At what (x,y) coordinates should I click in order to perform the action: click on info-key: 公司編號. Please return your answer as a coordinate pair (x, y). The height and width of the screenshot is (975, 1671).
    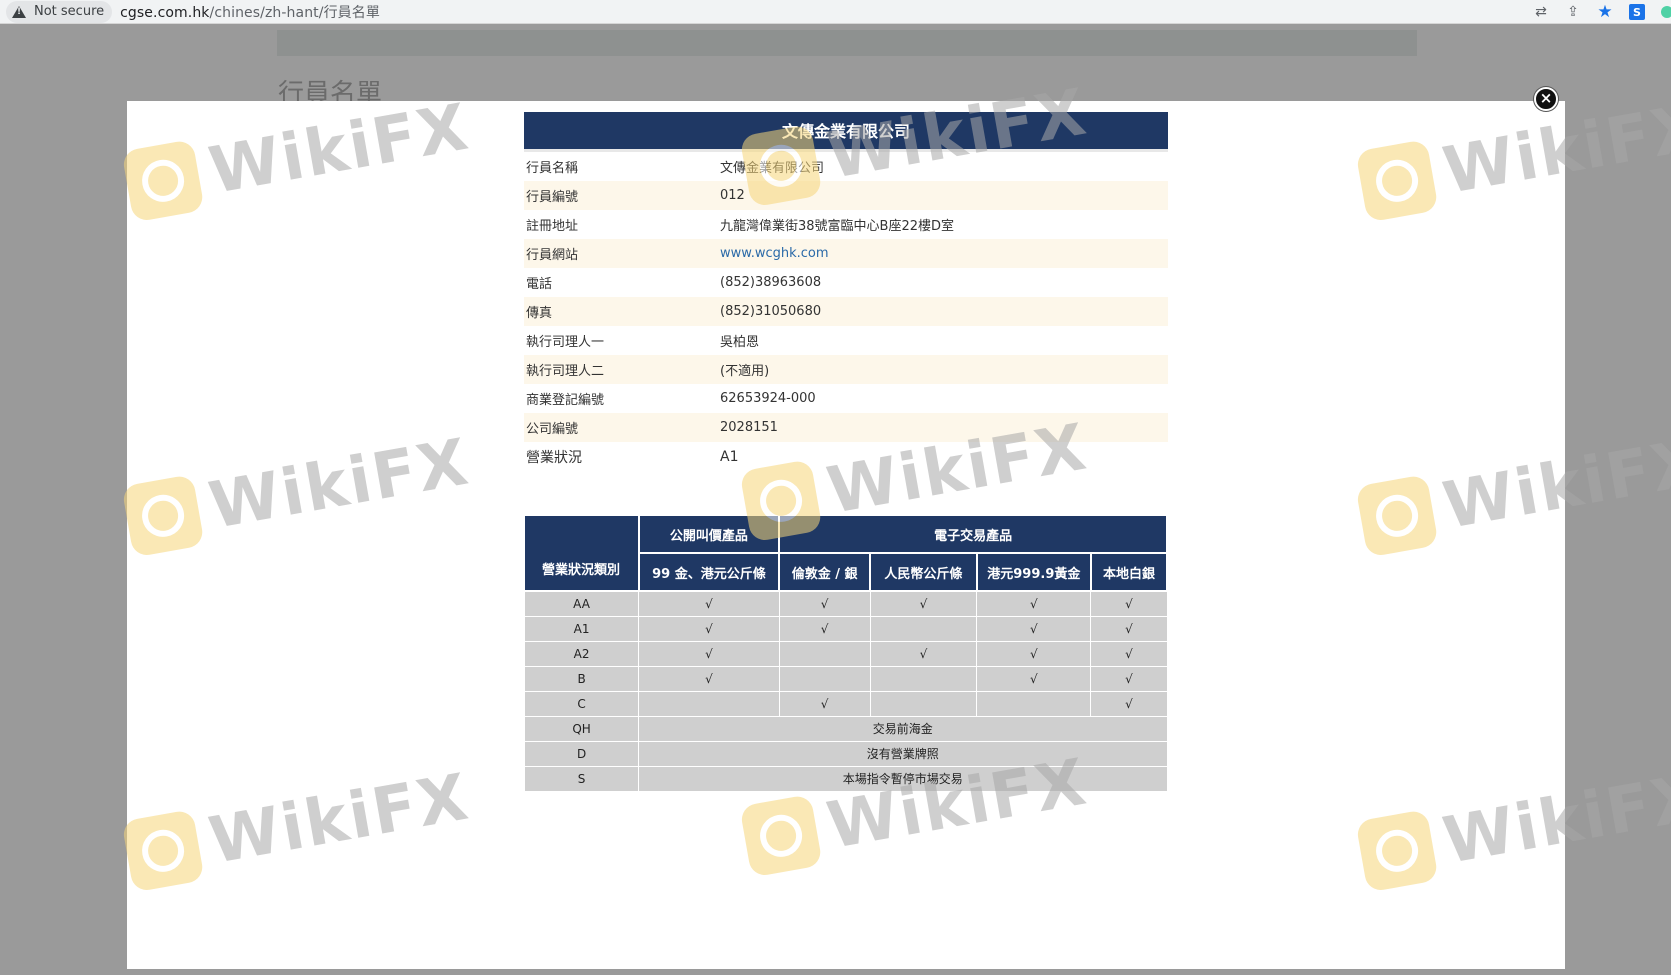
    Looking at the image, I should click on (621, 427).